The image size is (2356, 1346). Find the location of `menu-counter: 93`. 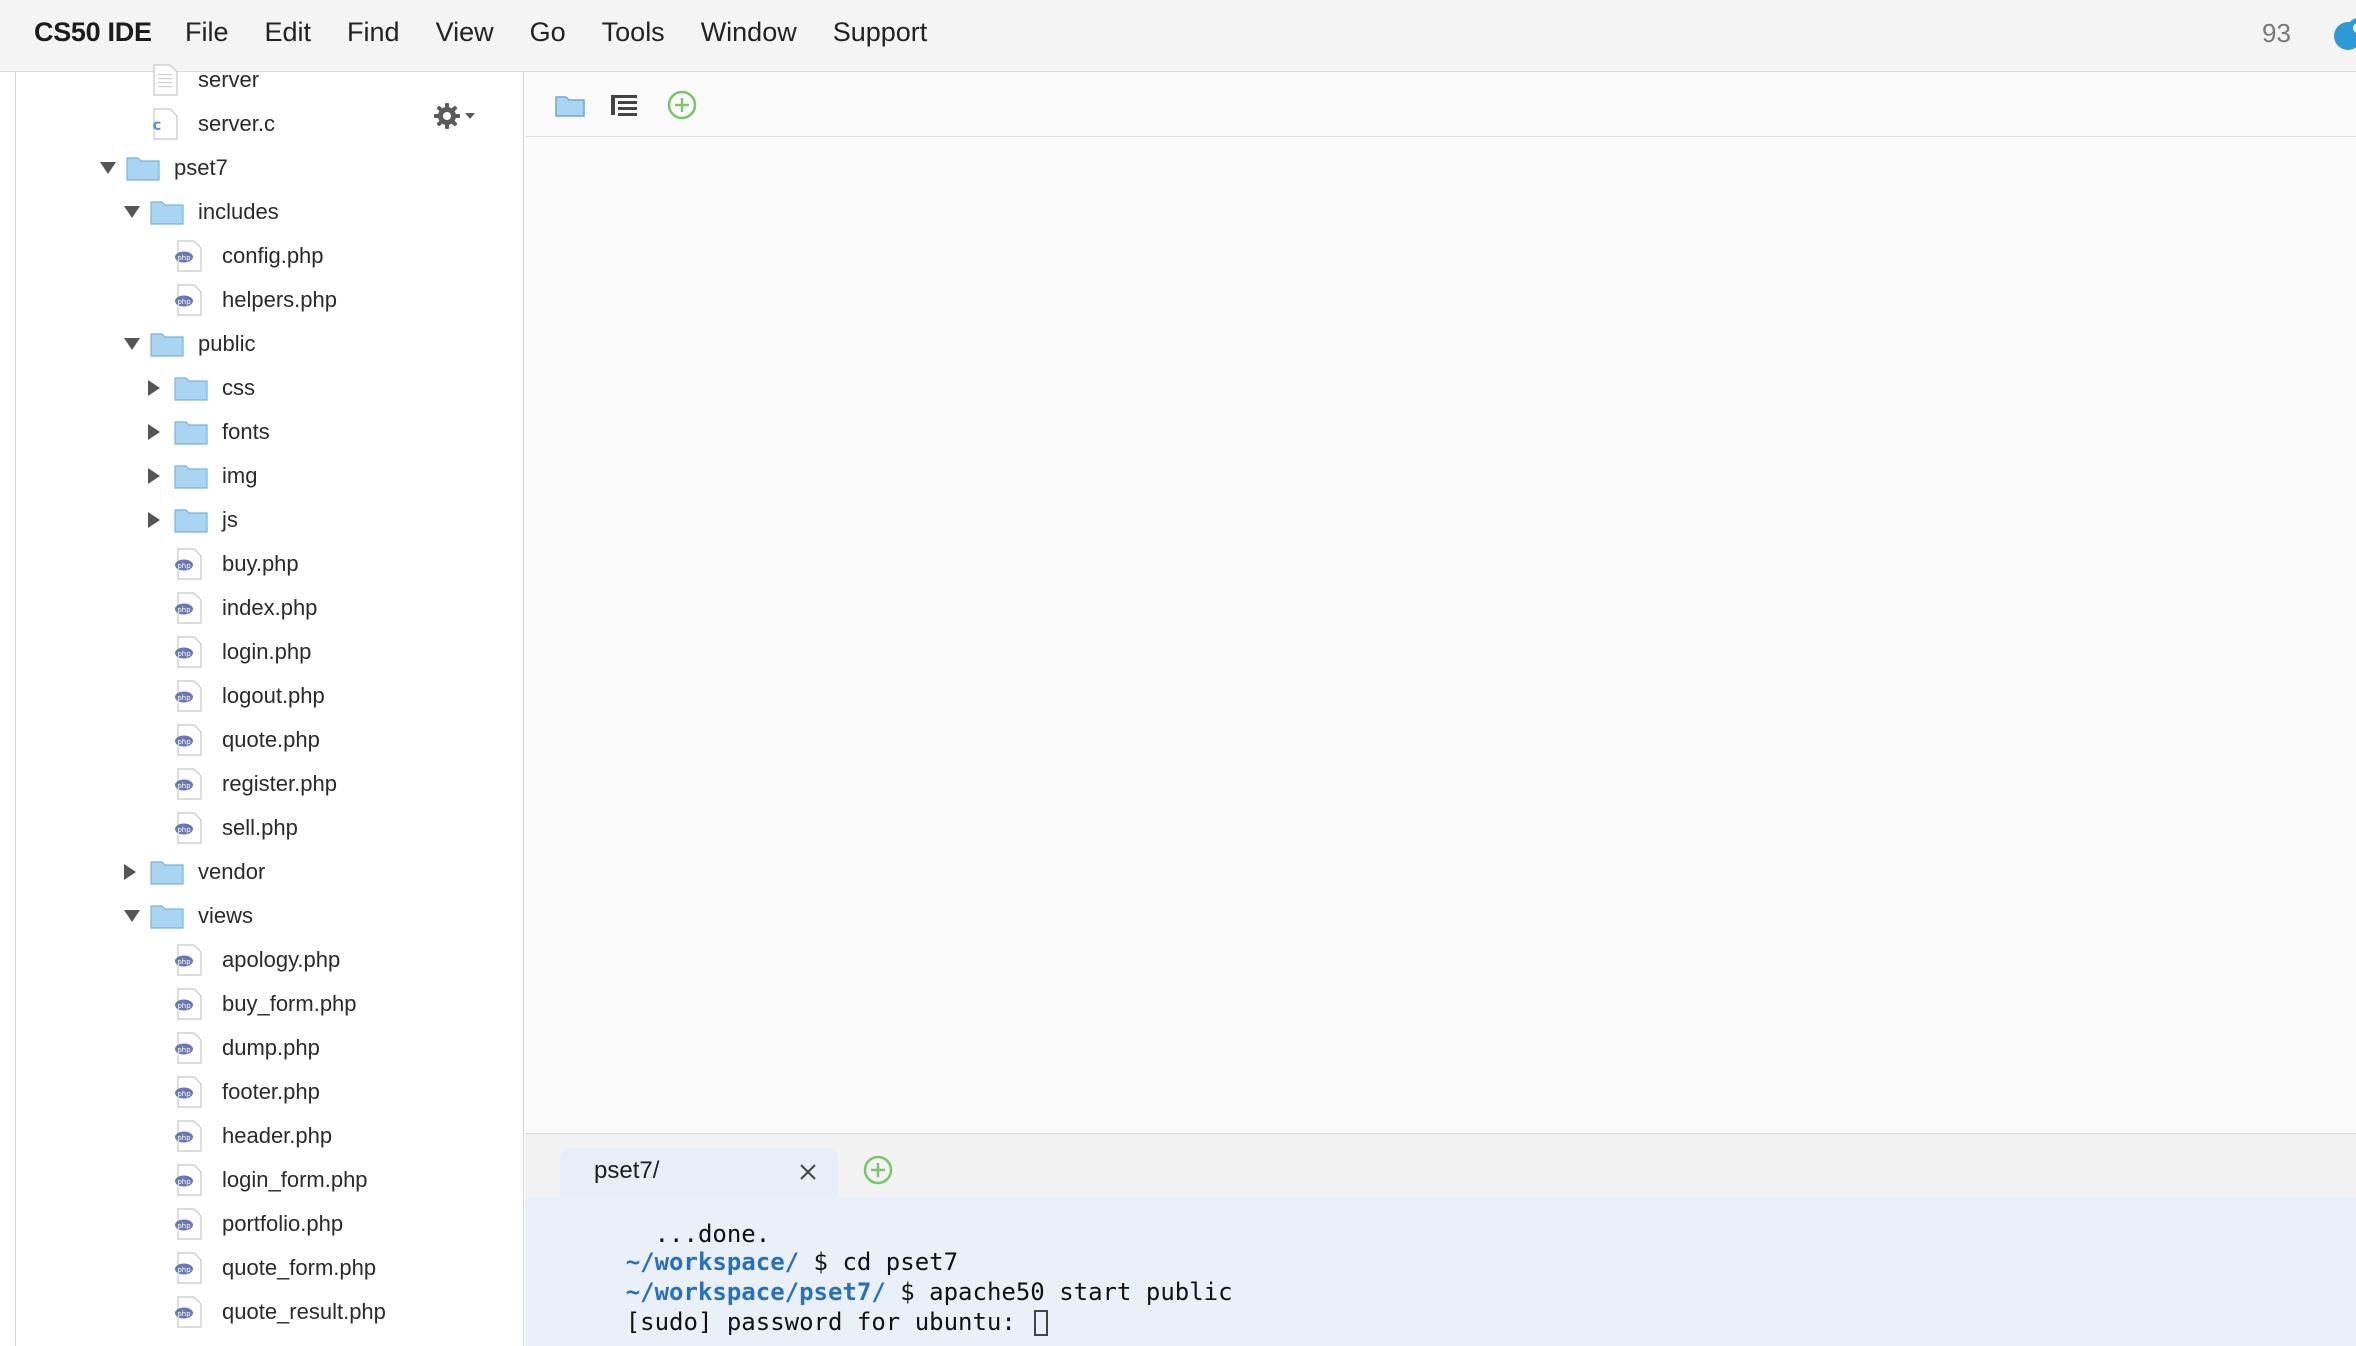

menu-counter: 93 is located at coordinates (2276, 33).